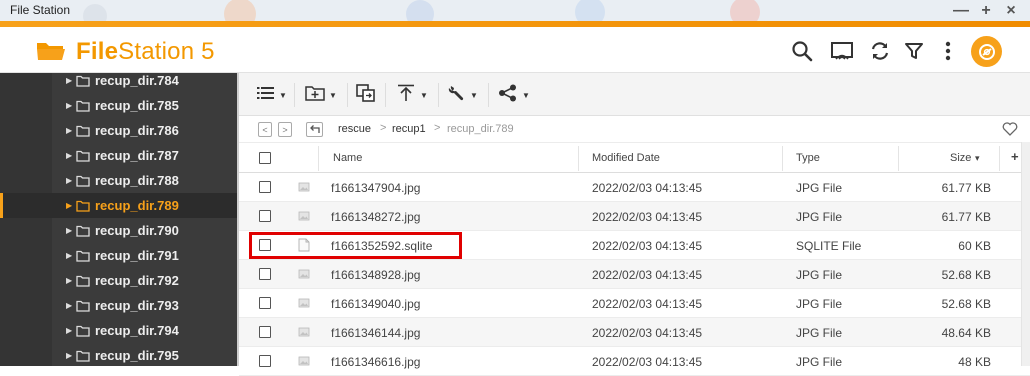 Image resolution: width=1030 pixels, height=376 pixels. Describe the element at coordinates (375, 275) in the screenshot. I see `file-name: f1661348928.jpg` at that location.